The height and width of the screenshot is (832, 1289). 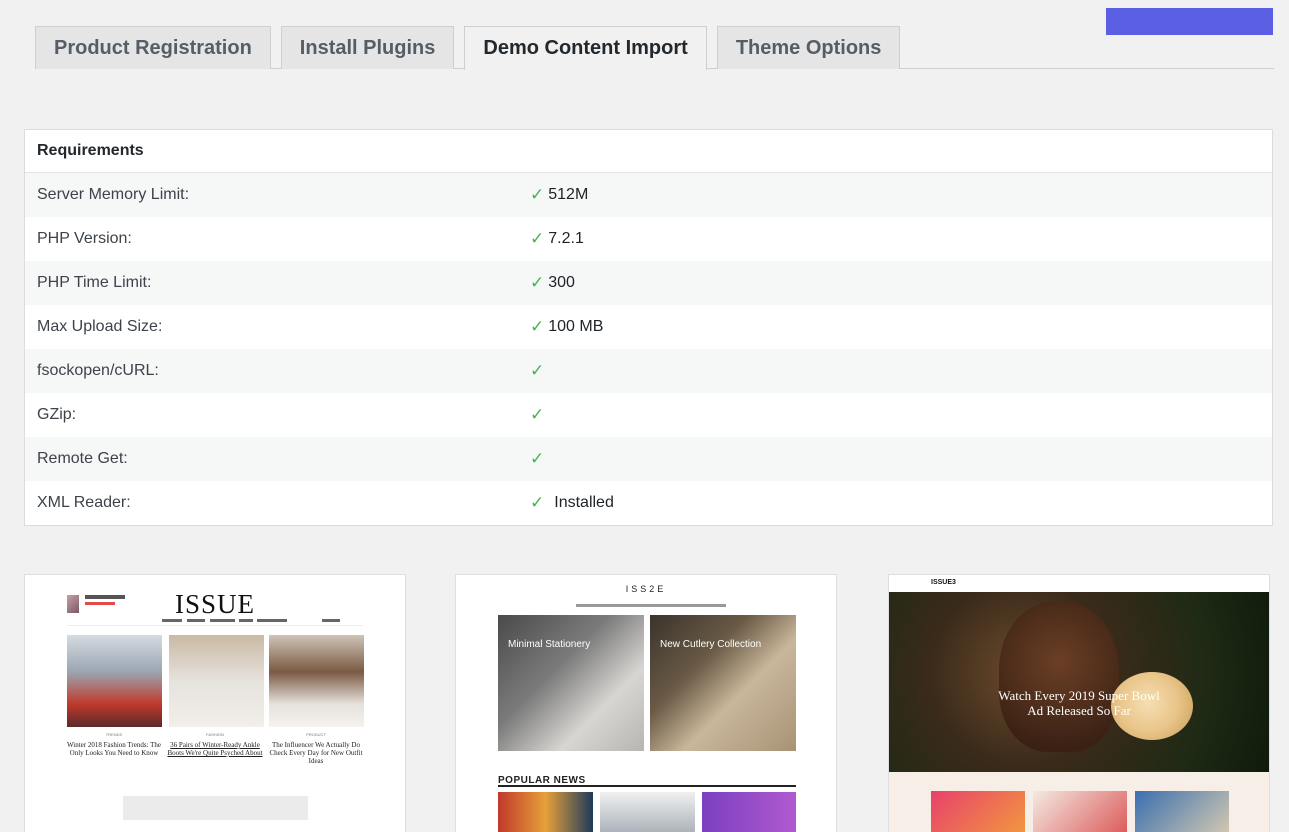 I want to click on table-row: Server Memory Limit: ✓ 512M, so click(x=648, y=195).